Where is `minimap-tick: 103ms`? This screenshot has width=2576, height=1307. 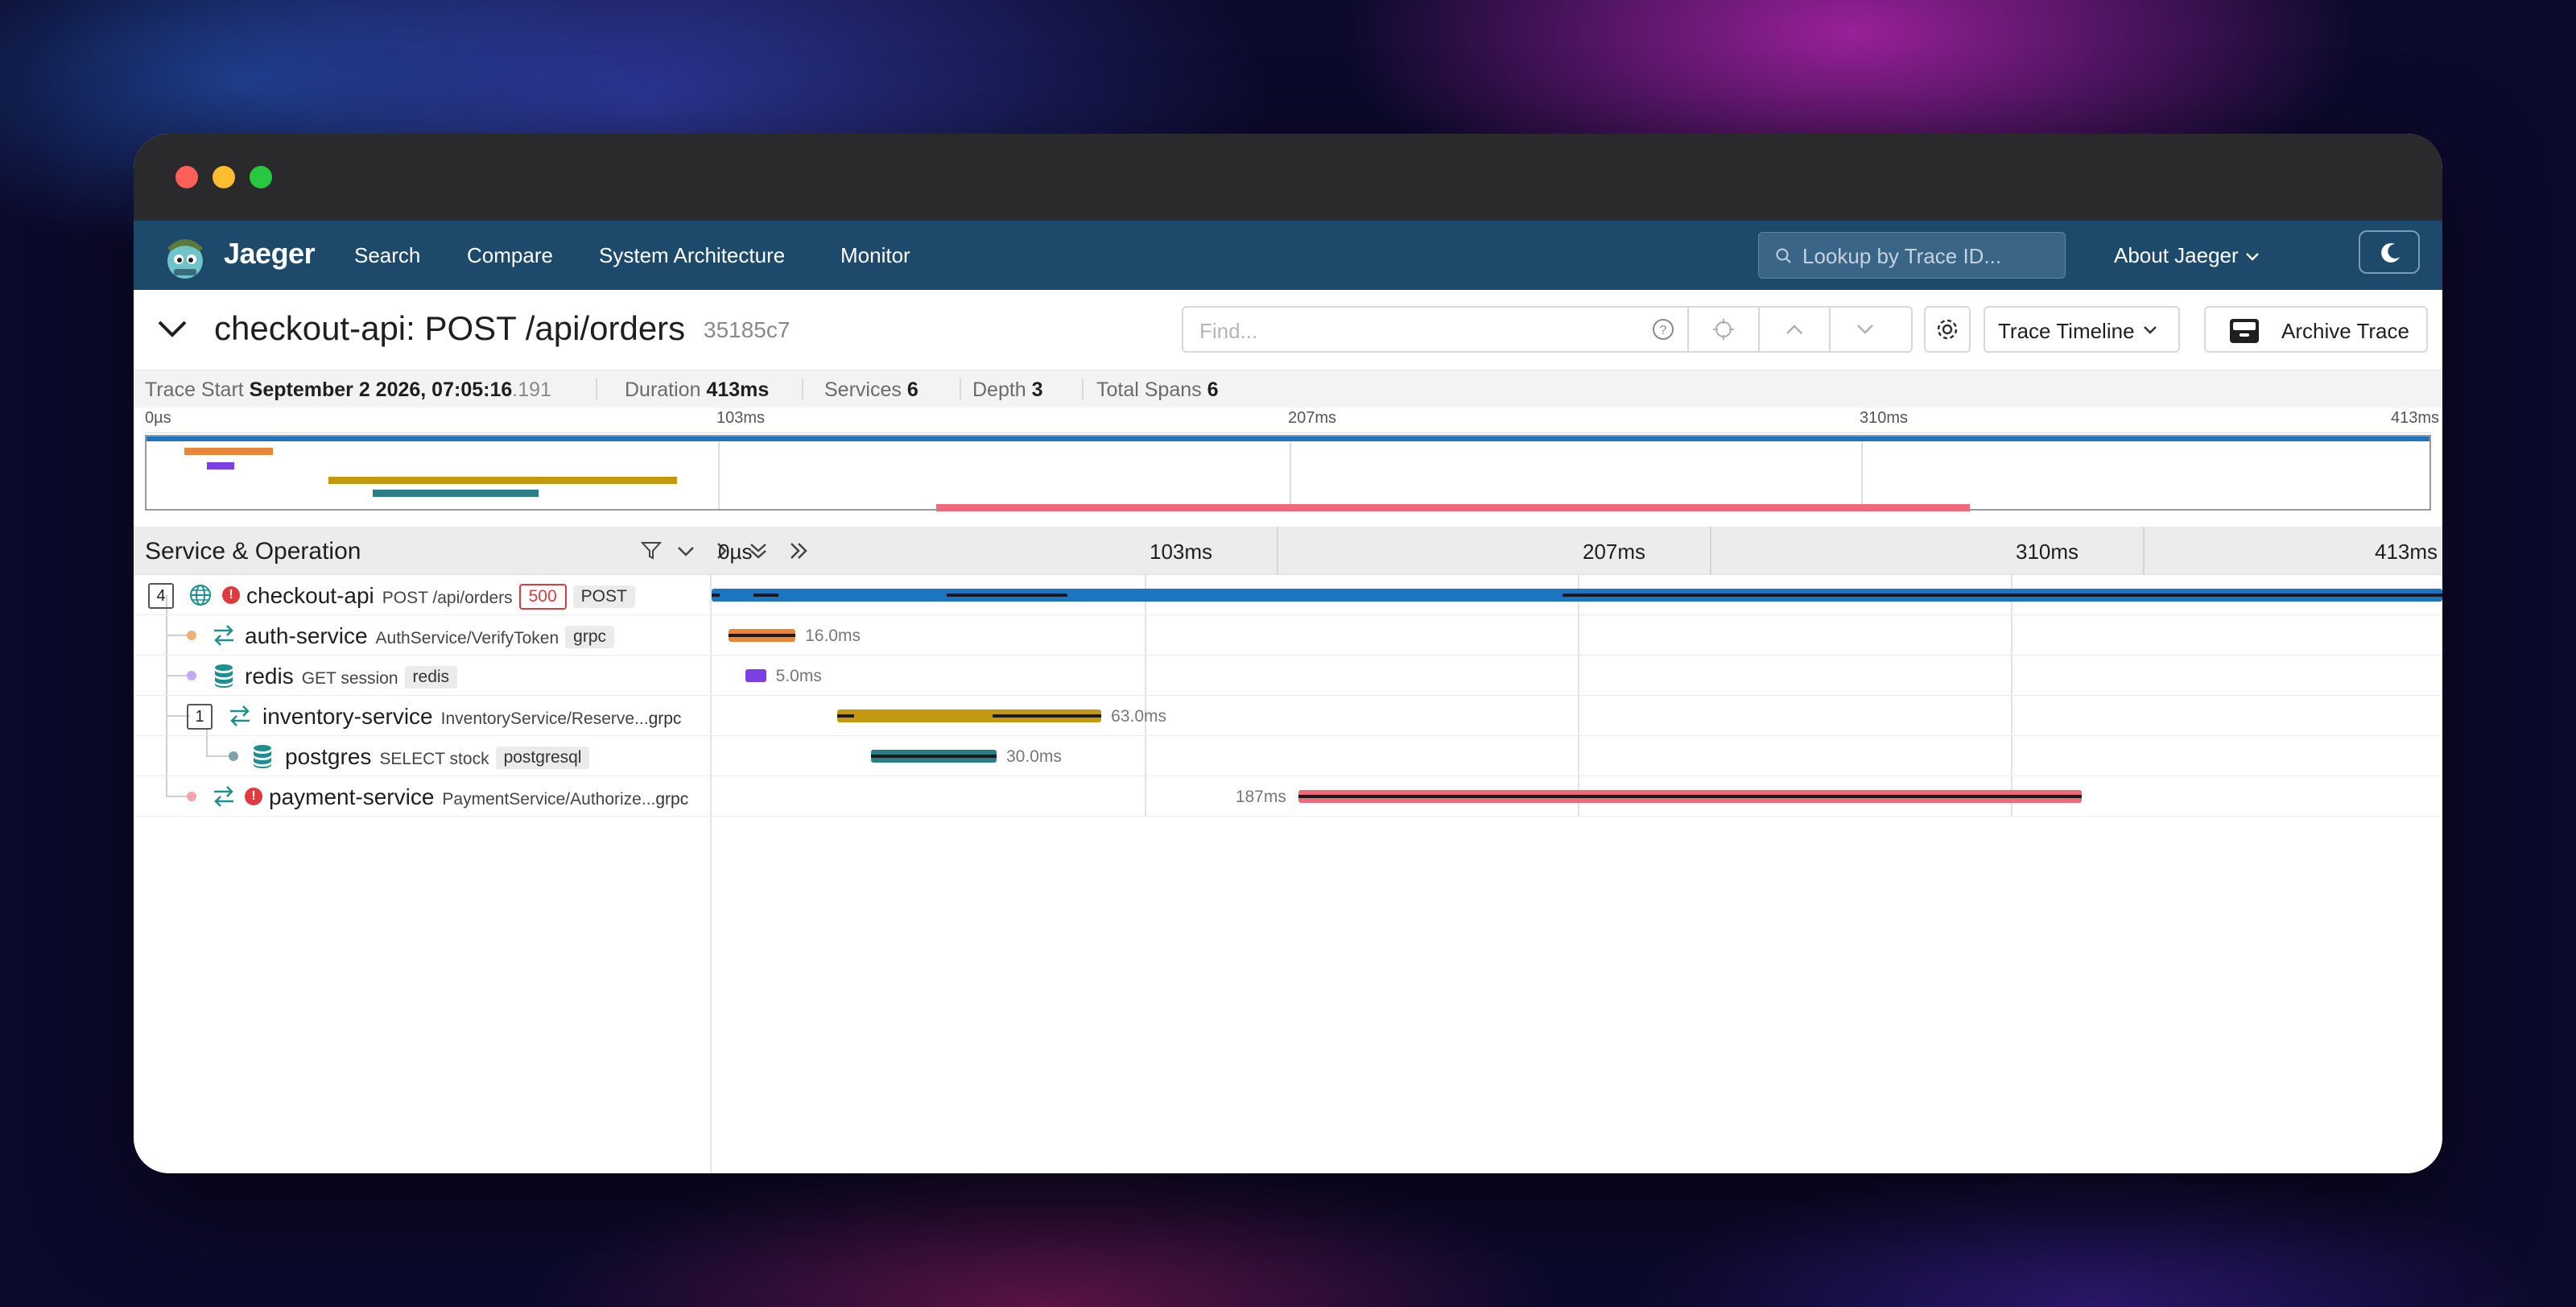
minimap-tick: 103ms is located at coordinates (741, 418).